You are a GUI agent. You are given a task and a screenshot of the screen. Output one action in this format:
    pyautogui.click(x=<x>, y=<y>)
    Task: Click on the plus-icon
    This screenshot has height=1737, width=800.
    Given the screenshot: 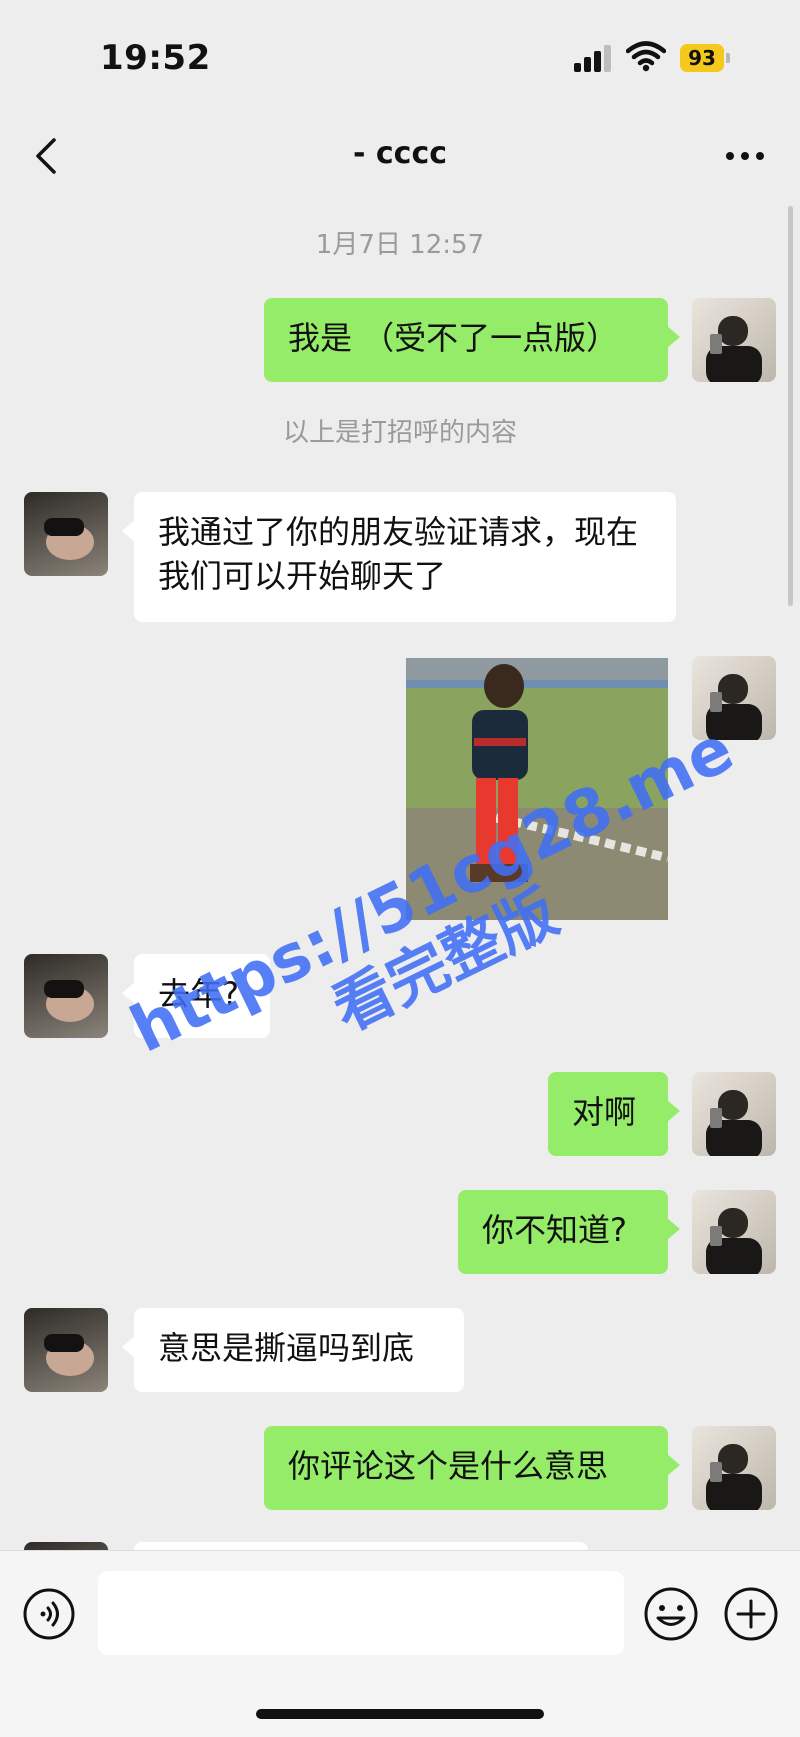 What is the action you would take?
    pyautogui.click(x=751, y=1614)
    